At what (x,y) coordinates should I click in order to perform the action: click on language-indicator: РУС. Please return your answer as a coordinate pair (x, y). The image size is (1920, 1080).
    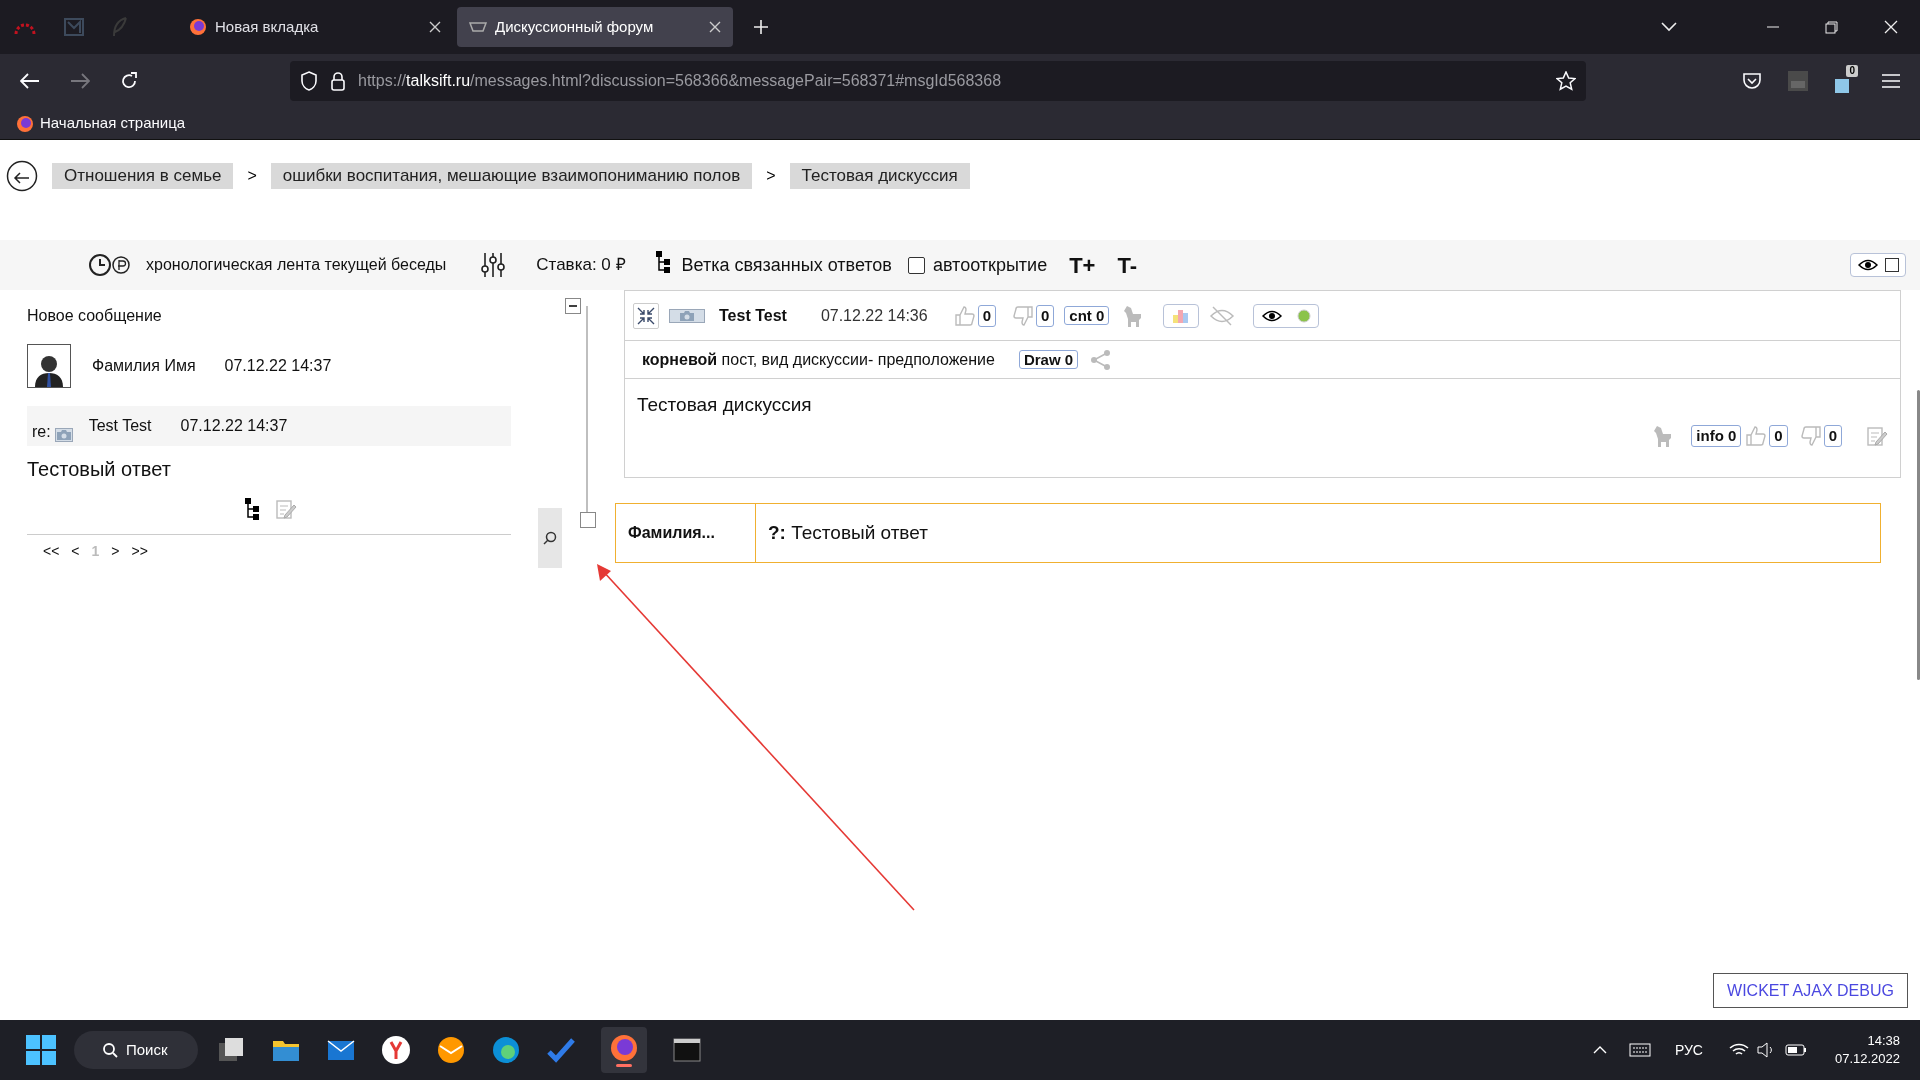
    Looking at the image, I should click on (1688, 1050).